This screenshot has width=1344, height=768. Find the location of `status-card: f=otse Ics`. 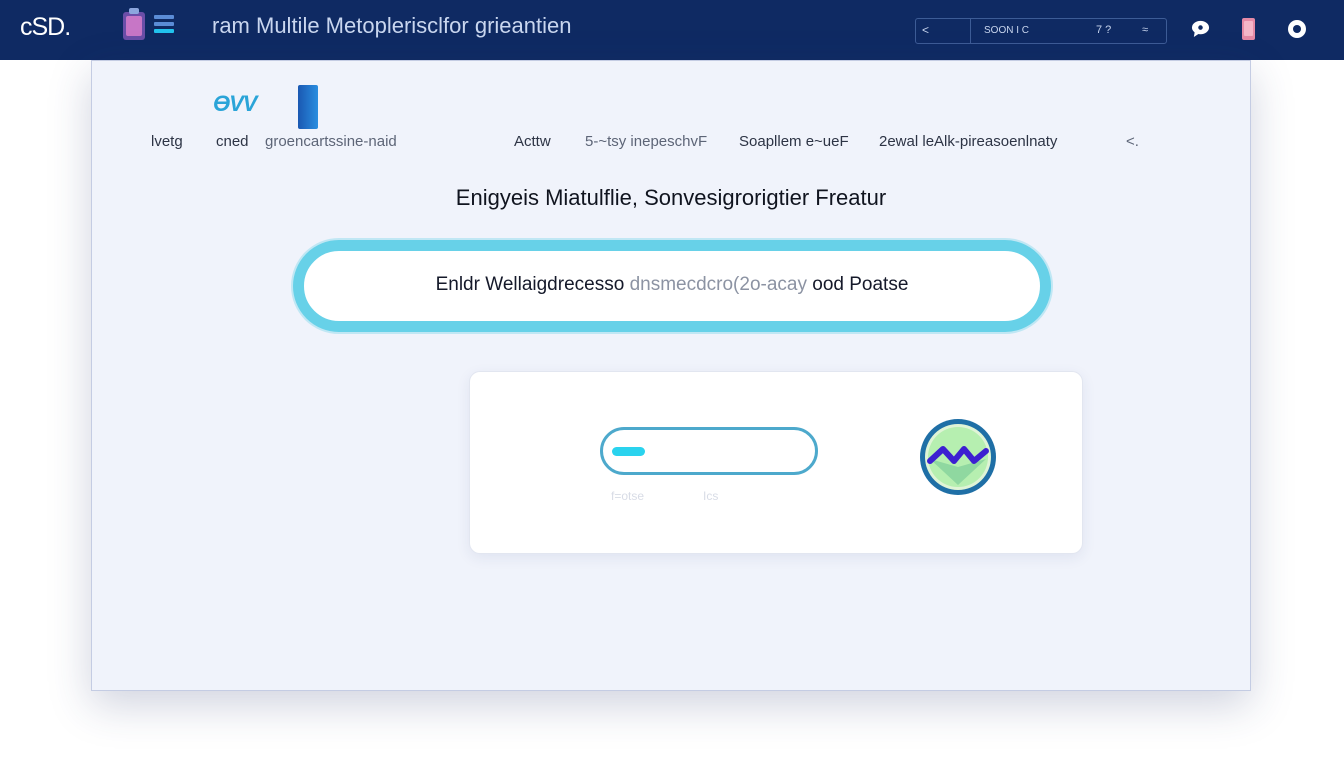

status-card: f=otse Ics is located at coordinates (776, 462).